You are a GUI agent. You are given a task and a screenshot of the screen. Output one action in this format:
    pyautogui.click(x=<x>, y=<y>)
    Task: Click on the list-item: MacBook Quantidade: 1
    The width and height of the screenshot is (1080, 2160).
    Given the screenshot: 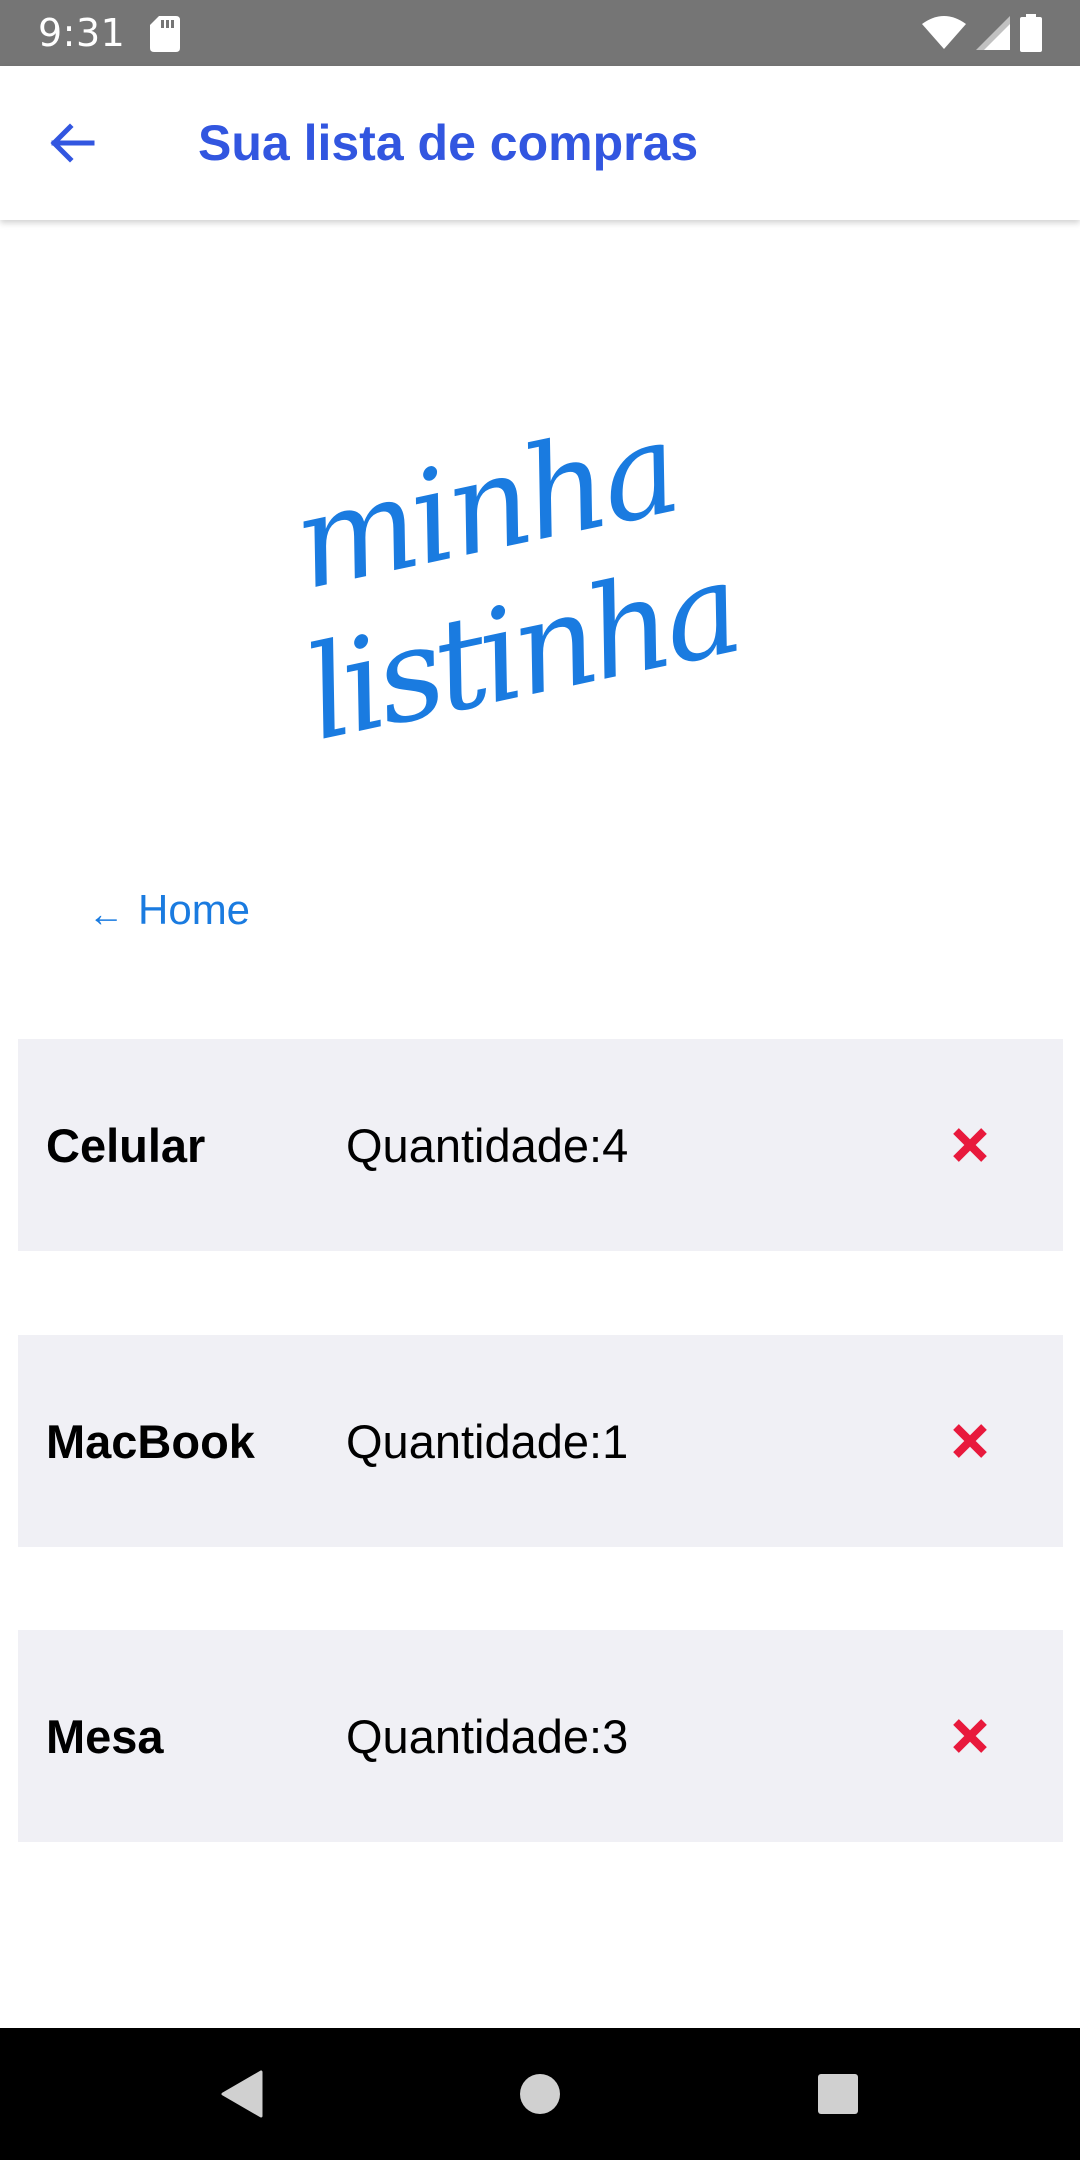 What is the action you would take?
    pyautogui.click(x=540, y=1441)
    